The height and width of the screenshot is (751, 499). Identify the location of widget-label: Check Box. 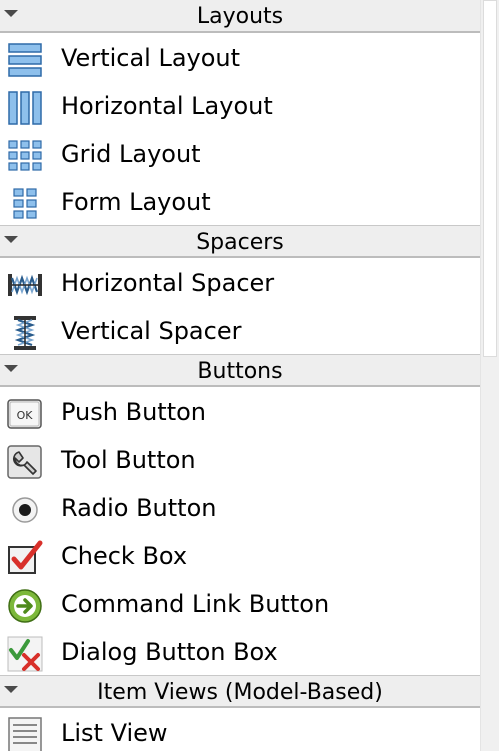
(124, 556).